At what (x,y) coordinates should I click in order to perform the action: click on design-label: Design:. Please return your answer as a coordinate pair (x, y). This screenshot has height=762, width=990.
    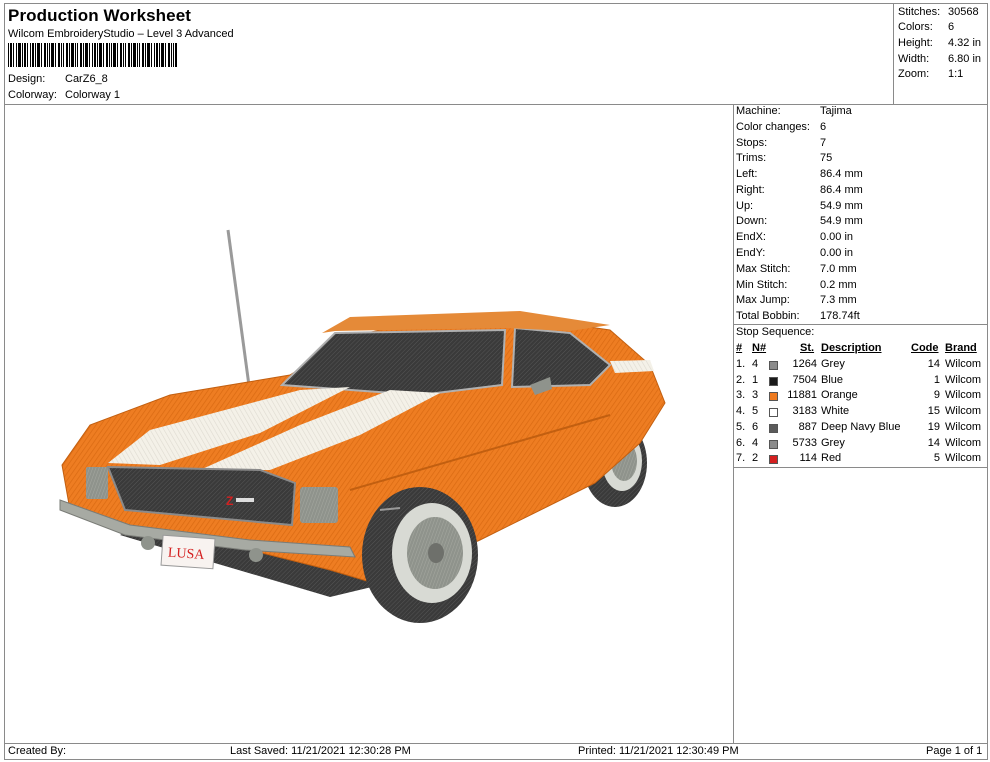
    Looking at the image, I should click on (27, 79).